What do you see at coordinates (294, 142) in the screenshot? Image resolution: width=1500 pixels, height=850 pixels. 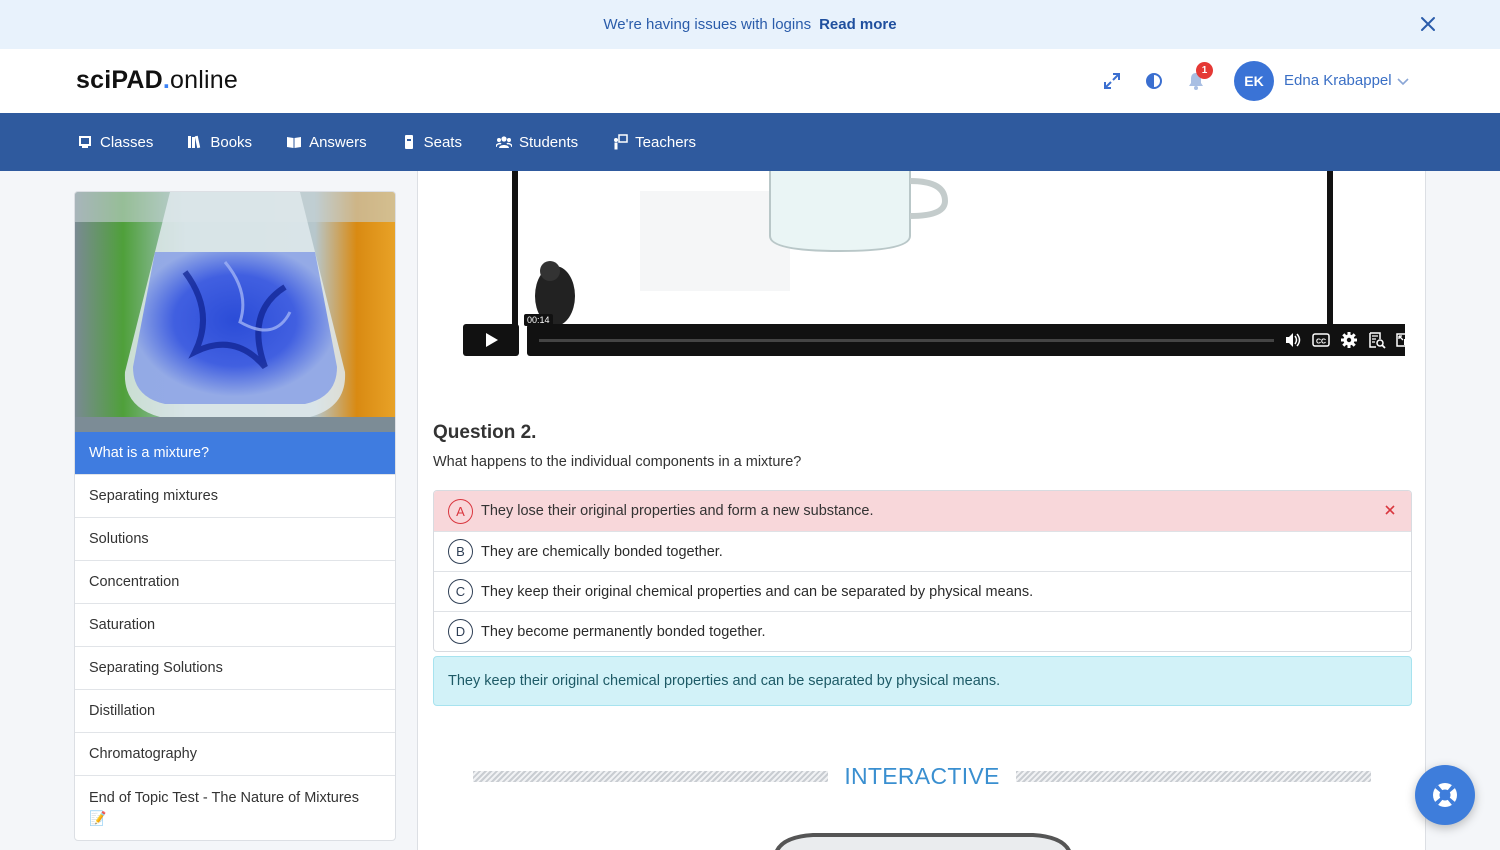 I see `open-book-icon` at bounding box center [294, 142].